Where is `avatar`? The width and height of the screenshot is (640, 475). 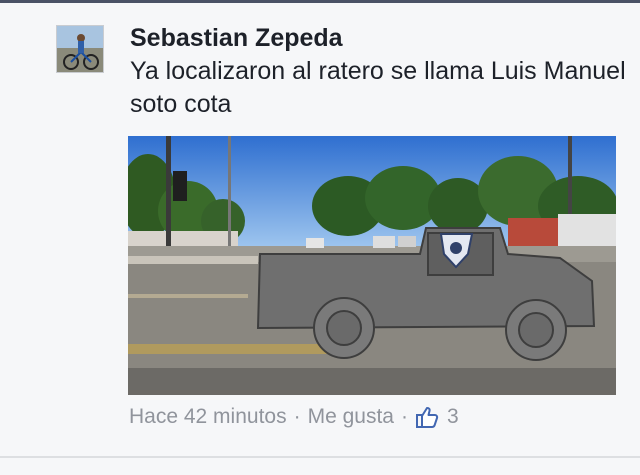
avatar is located at coordinates (80, 49).